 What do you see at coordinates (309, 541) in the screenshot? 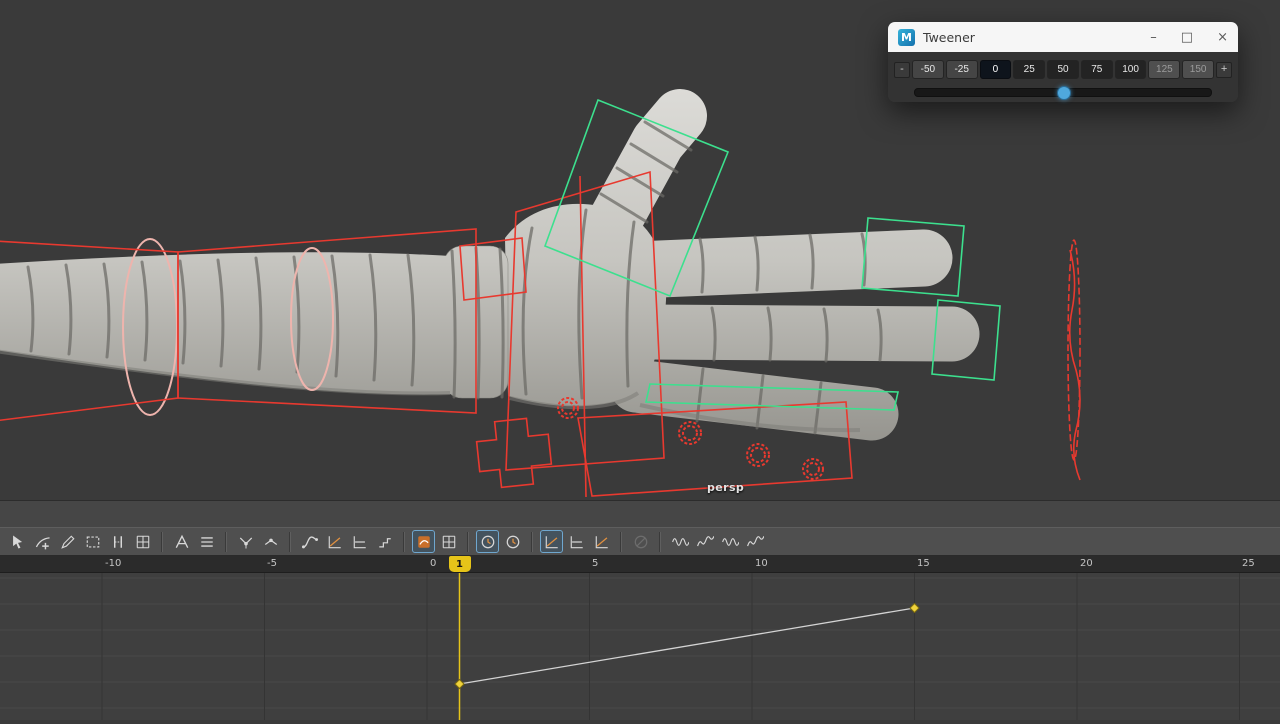
I see `spline-tangents-icon` at bounding box center [309, 541].